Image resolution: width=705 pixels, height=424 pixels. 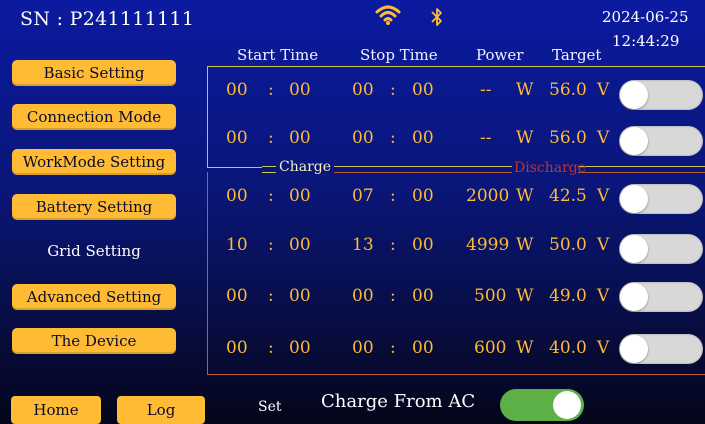 What do you see at coordinates (305, 167) in the screenshot?
I see `charge-section-label: Charge` at bounding box center [305, 167].